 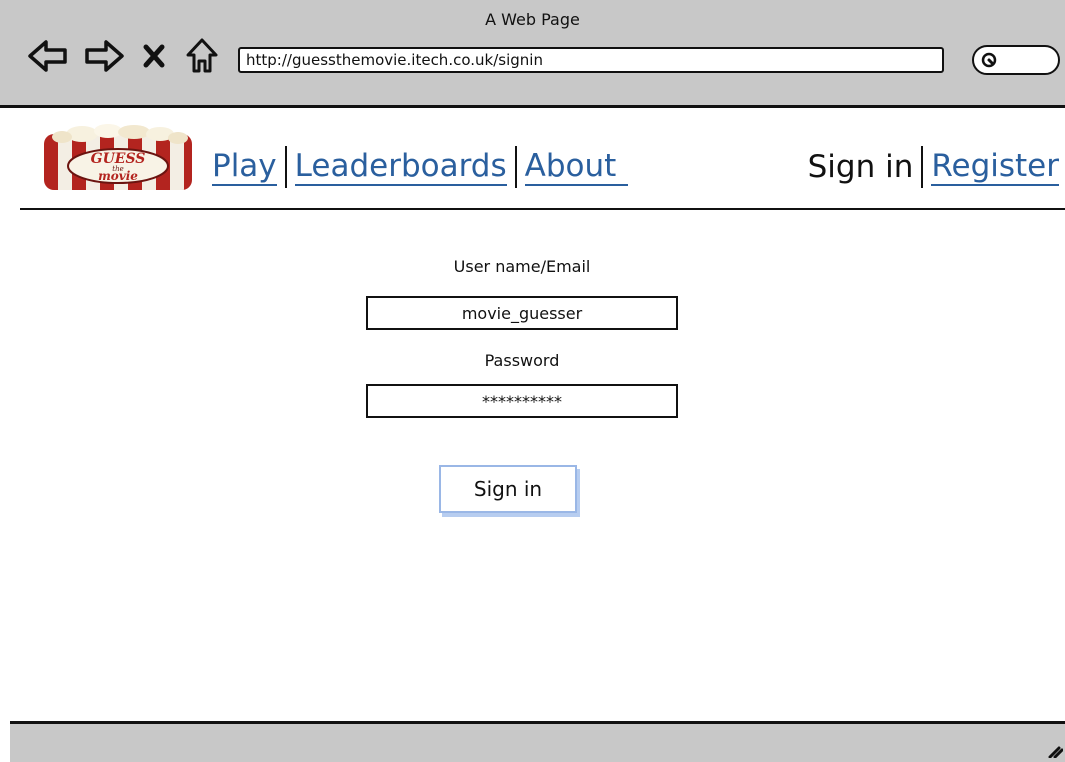 I want to click on main-nav: Play Leaderboards About, so click(x=420, y=167).